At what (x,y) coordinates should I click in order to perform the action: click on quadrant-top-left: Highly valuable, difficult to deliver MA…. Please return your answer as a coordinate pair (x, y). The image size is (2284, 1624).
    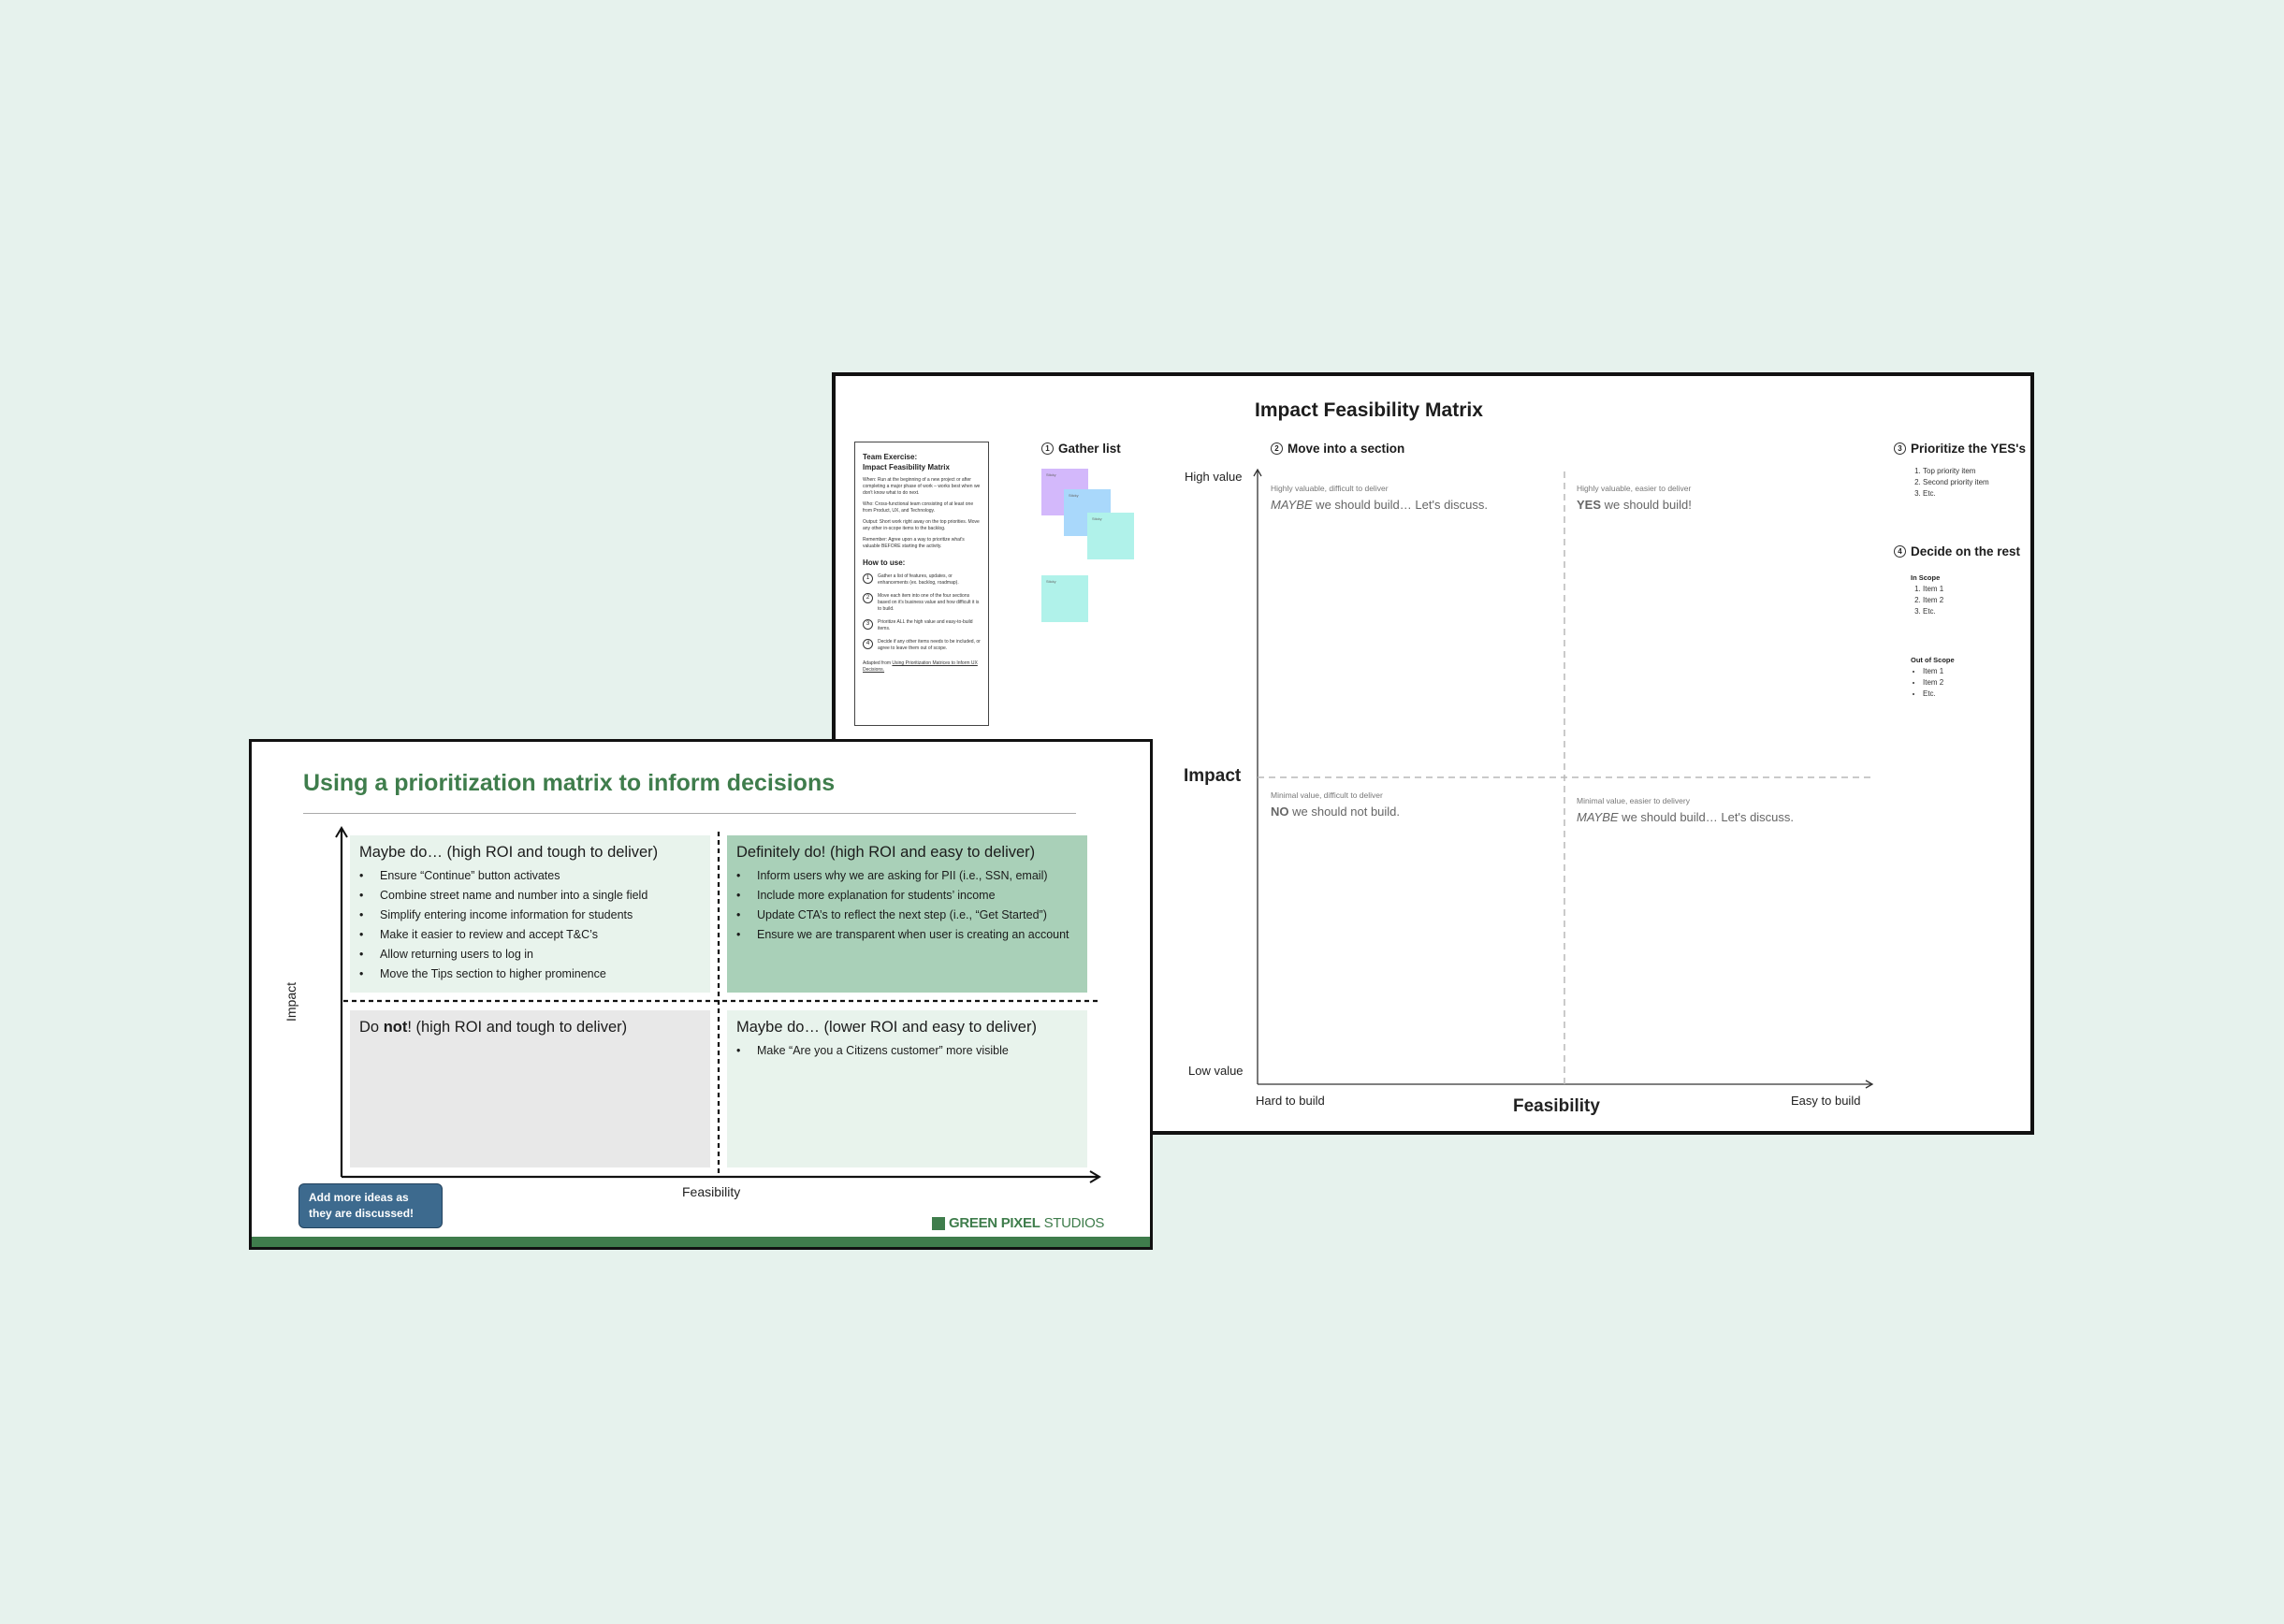
    Looking at the image, I should click on (1380, 498).